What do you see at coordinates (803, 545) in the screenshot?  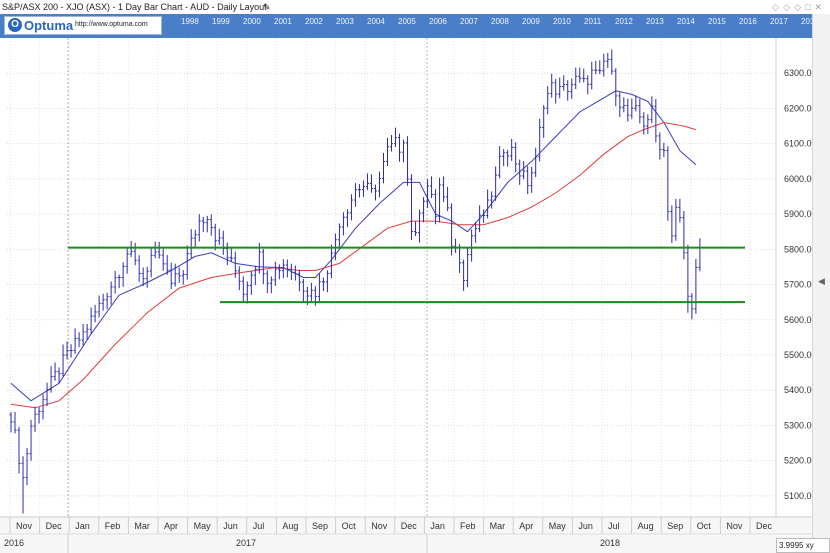 I see `xy-readout: 3.9995 xy` at bounding box center [803, 545].